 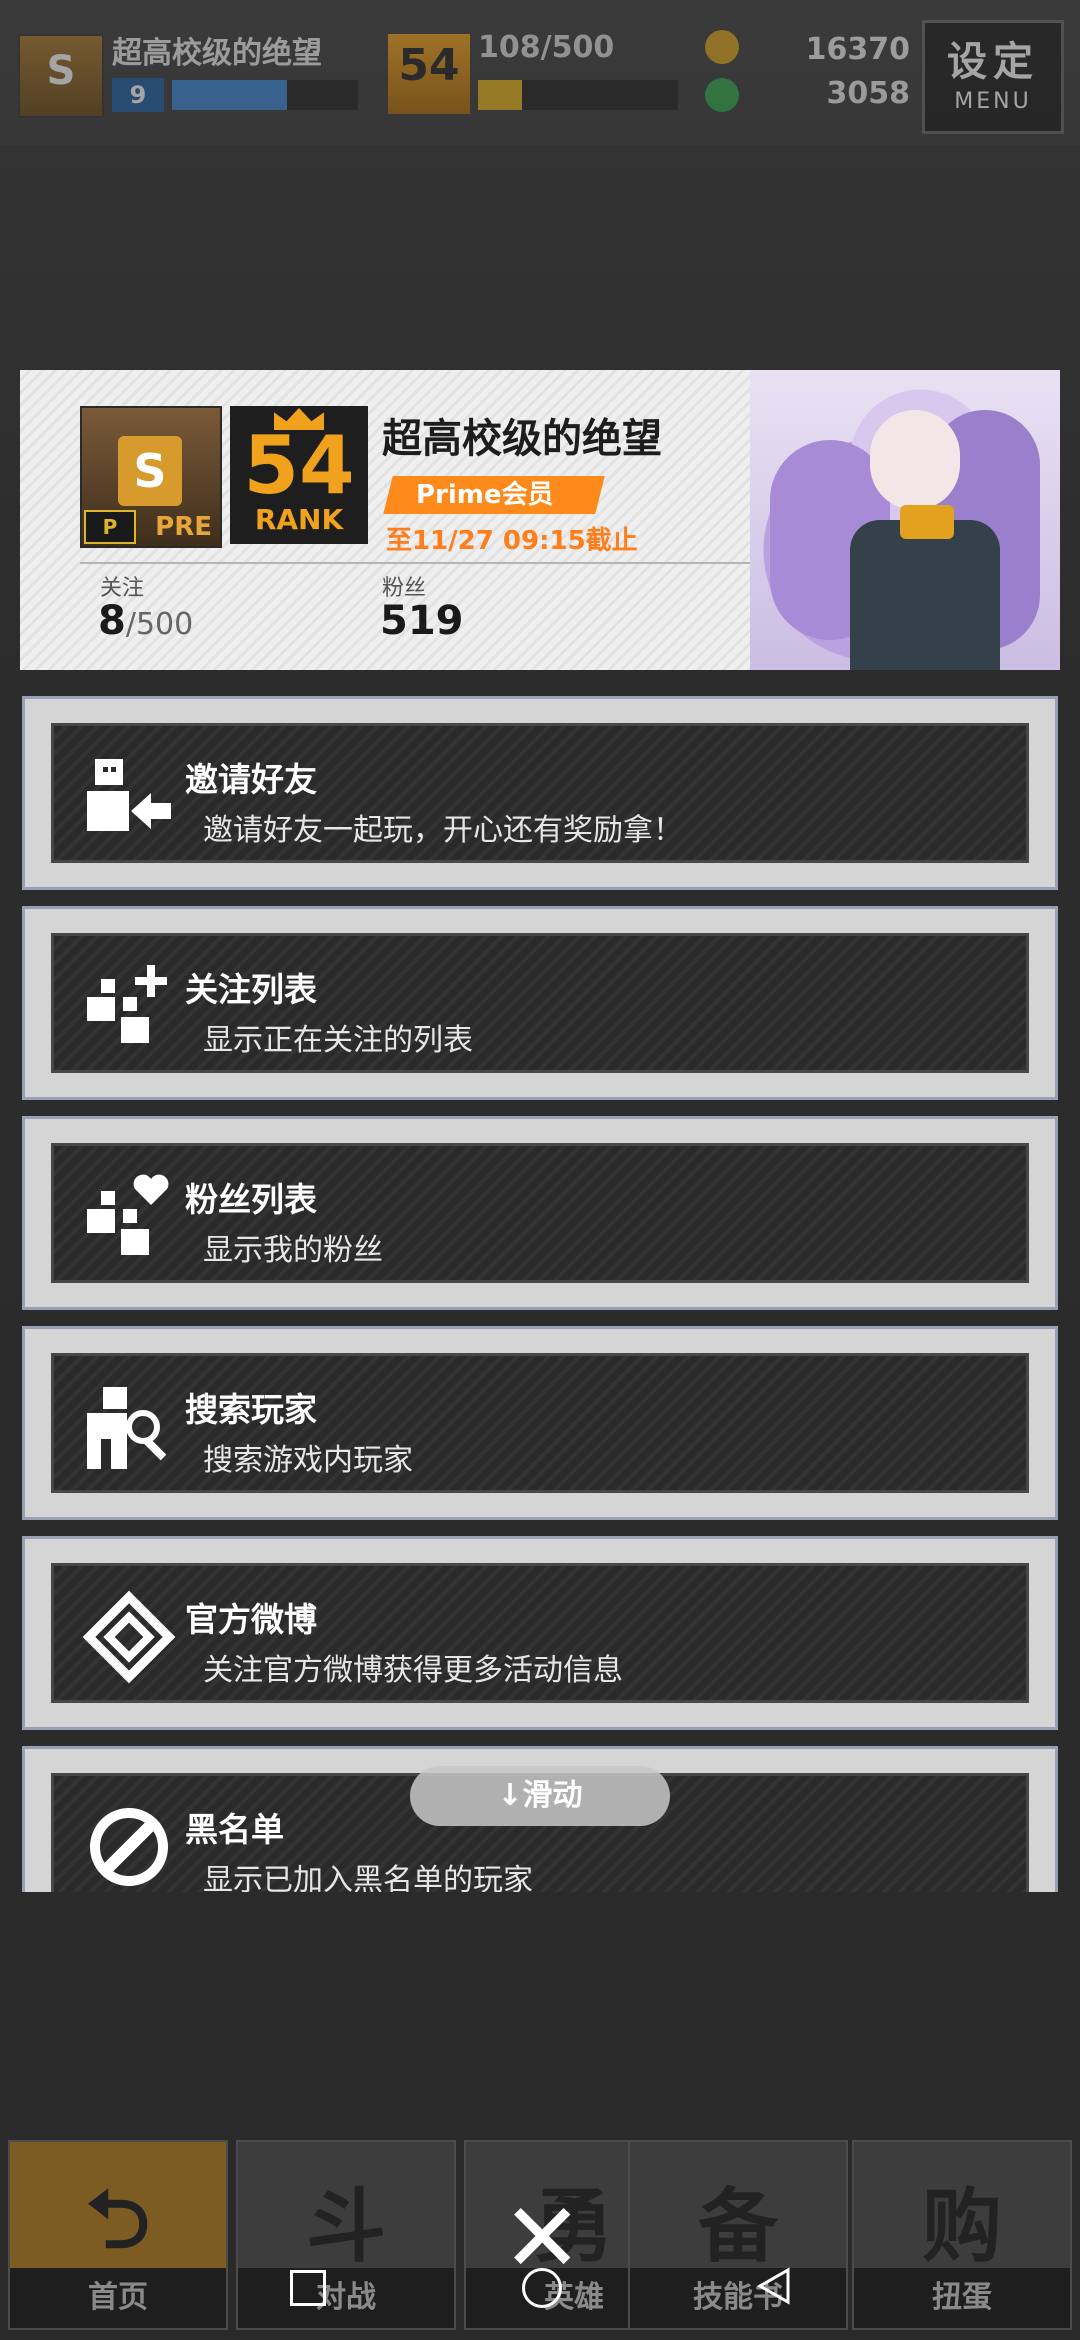 I want to click on menu-desc: 显示正在关注的列表, so click(x=338, y=1040).